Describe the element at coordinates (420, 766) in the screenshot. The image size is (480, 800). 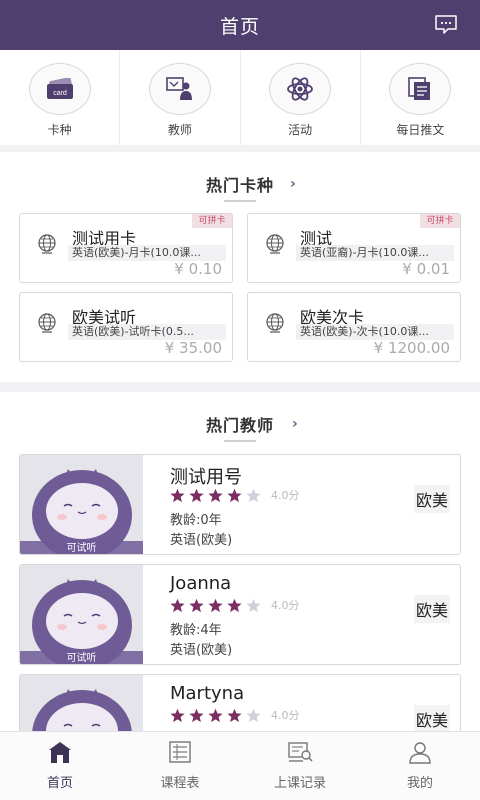
I see `tab-profile: 我的` at that location.